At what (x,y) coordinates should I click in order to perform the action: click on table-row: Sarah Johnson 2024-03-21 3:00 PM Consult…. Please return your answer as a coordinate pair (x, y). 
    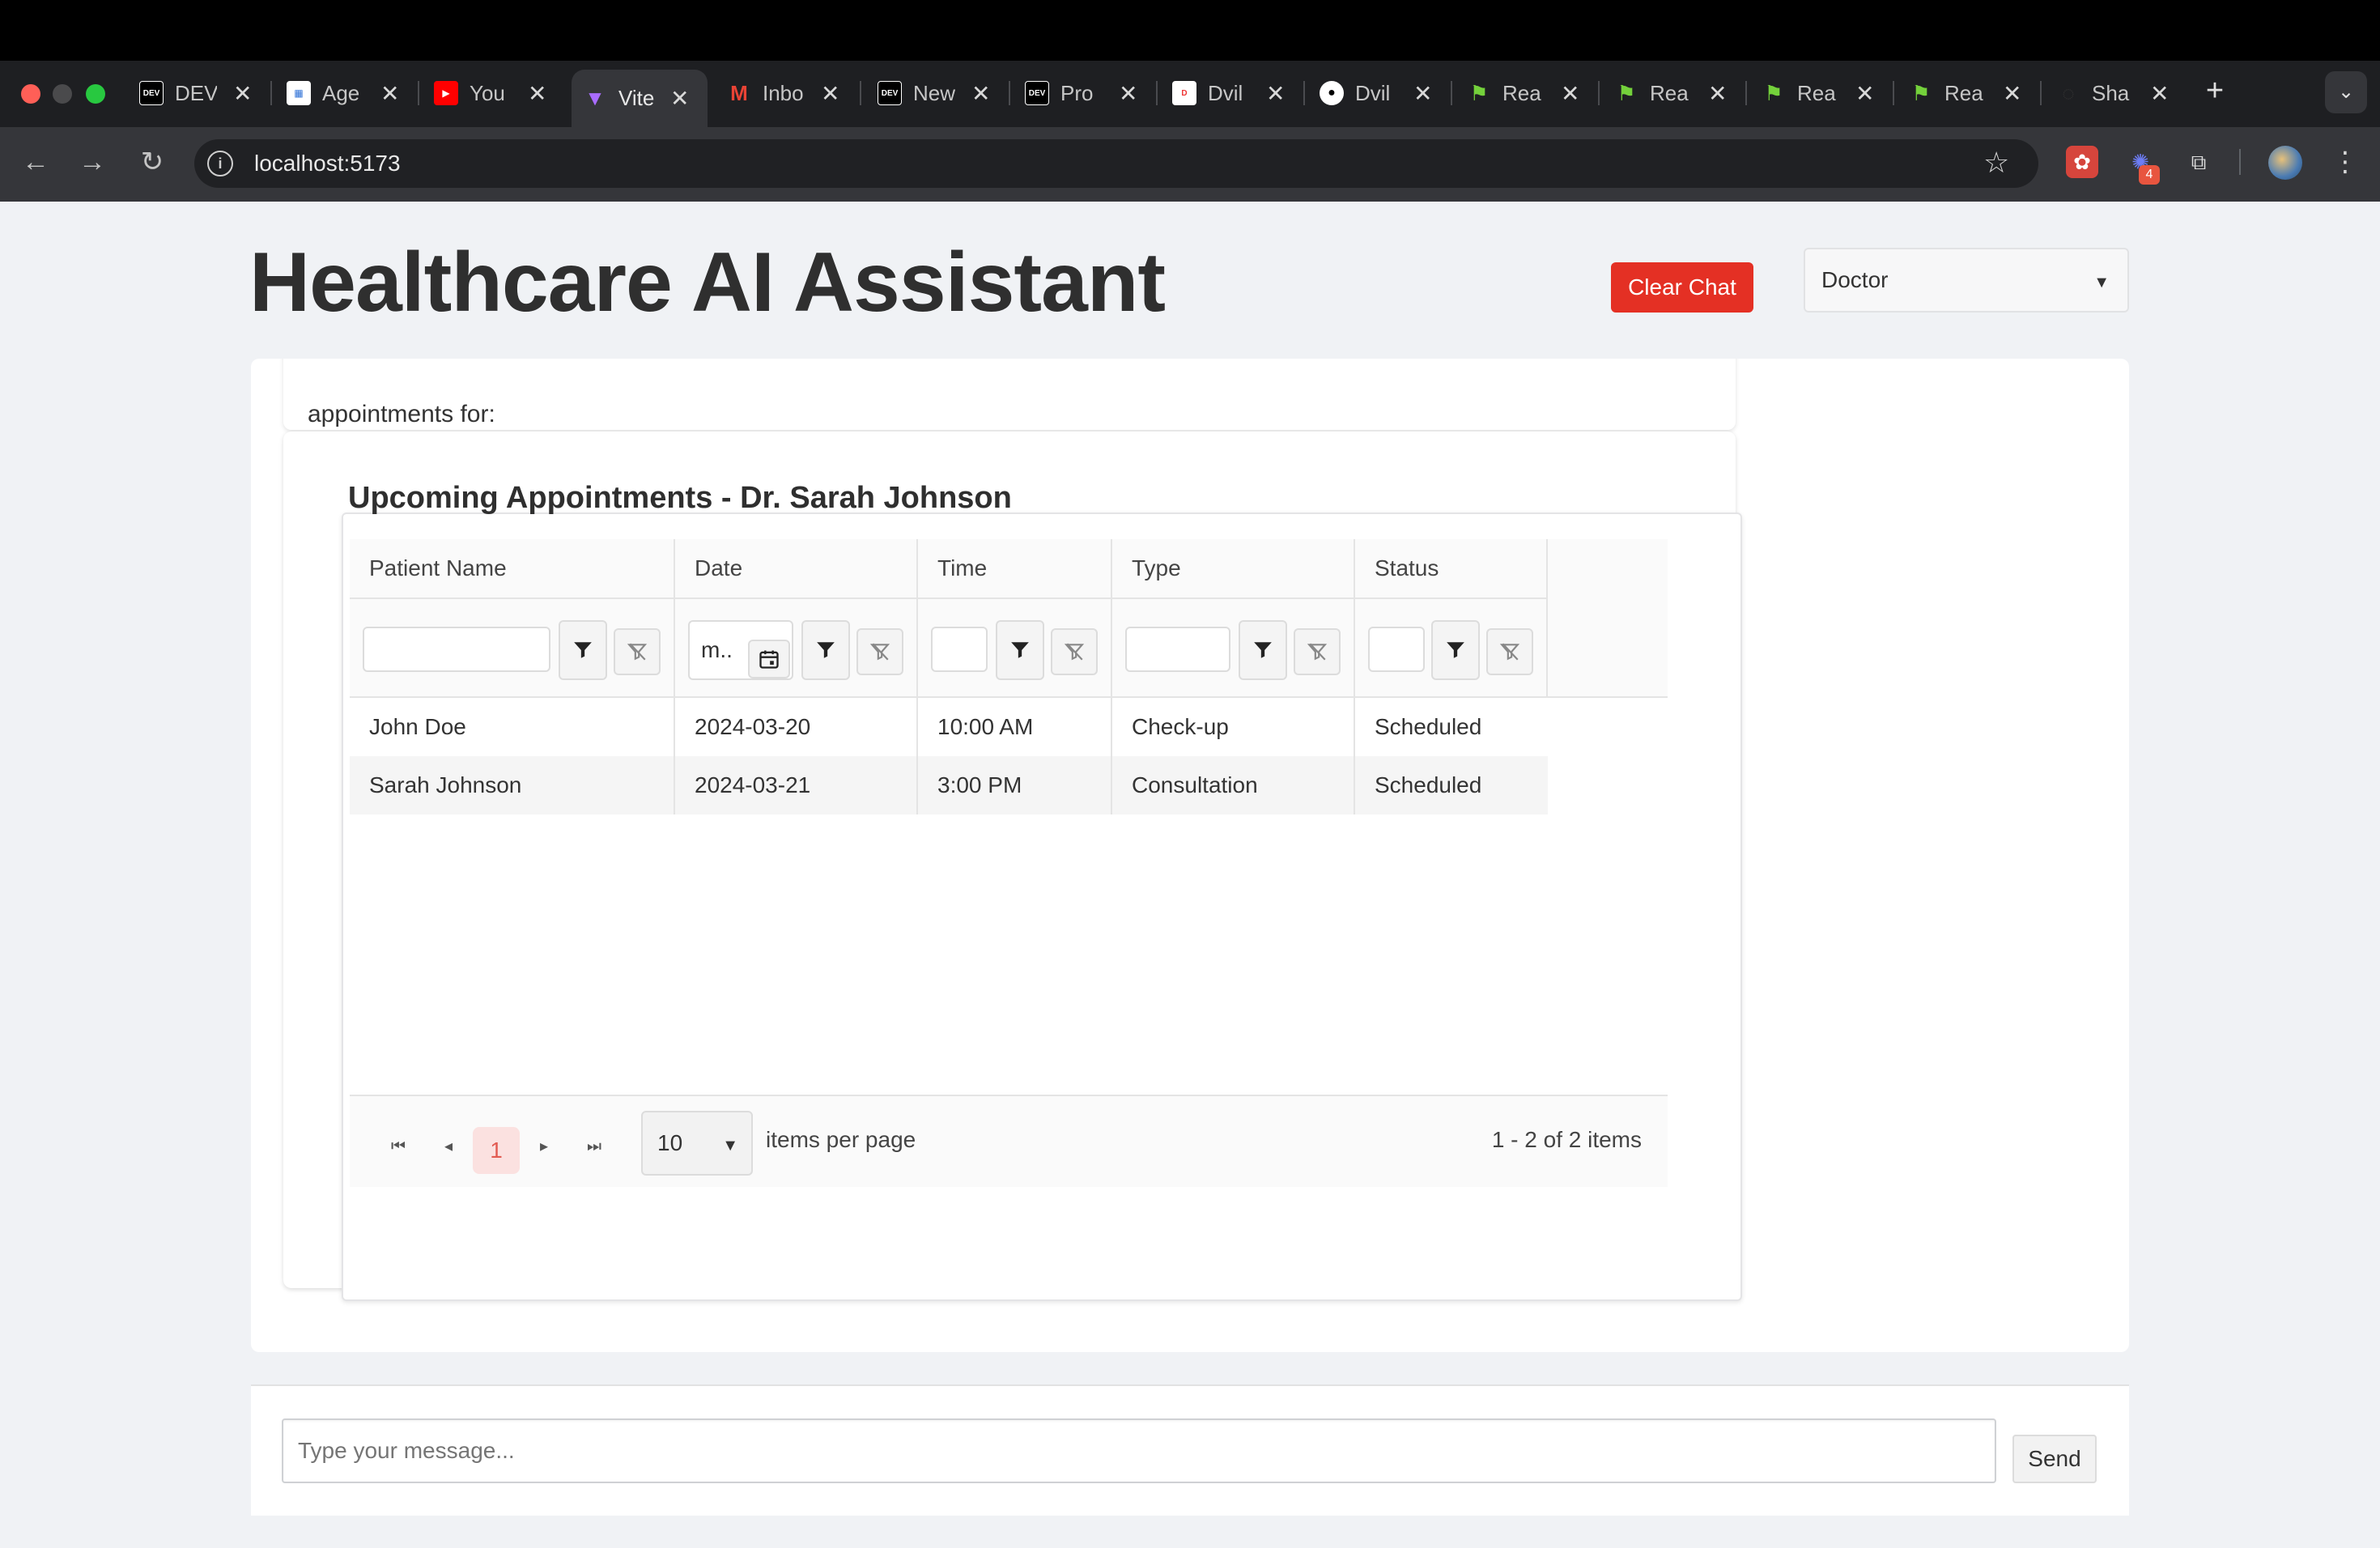
    Looking at the image, I should click on (949, 785).